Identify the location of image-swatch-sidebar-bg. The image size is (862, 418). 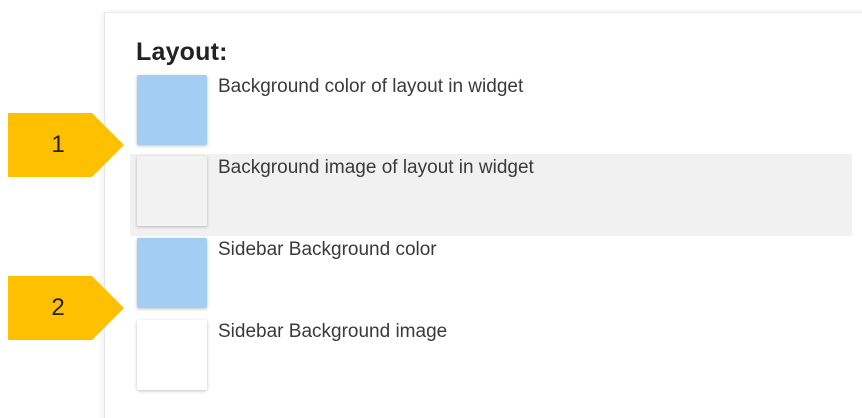
(172, 355).